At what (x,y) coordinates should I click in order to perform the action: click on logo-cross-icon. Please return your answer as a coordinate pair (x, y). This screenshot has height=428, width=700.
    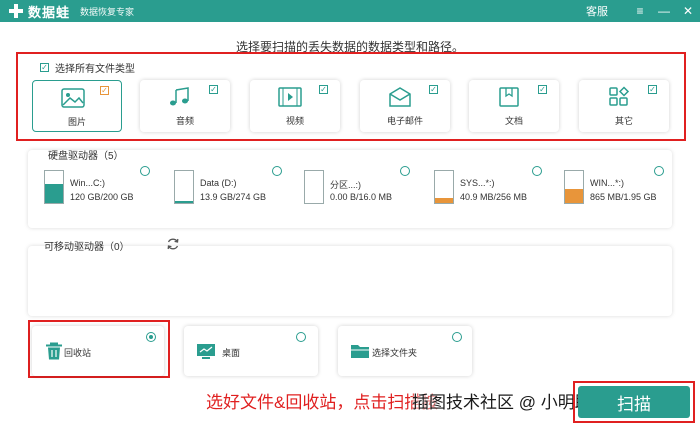
    Looking at the image, I should click on (16, 11).